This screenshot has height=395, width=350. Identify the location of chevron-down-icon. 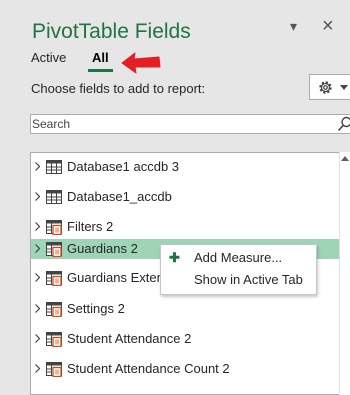
(344, 87).